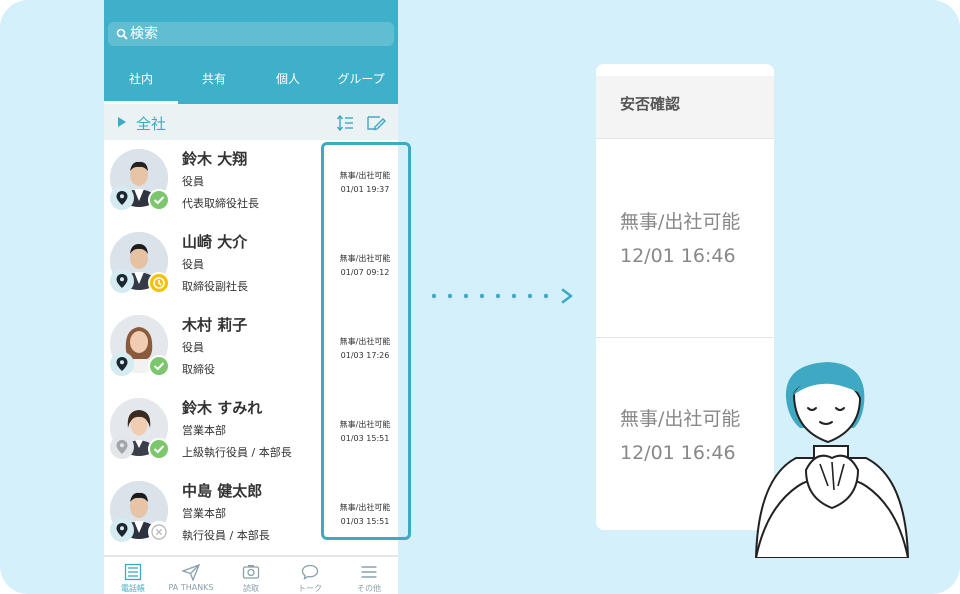  What do you see at coordinates (144, 34) in the screenshot?
I see `search-placeholder: 検索` at bounding box center [144, 34].